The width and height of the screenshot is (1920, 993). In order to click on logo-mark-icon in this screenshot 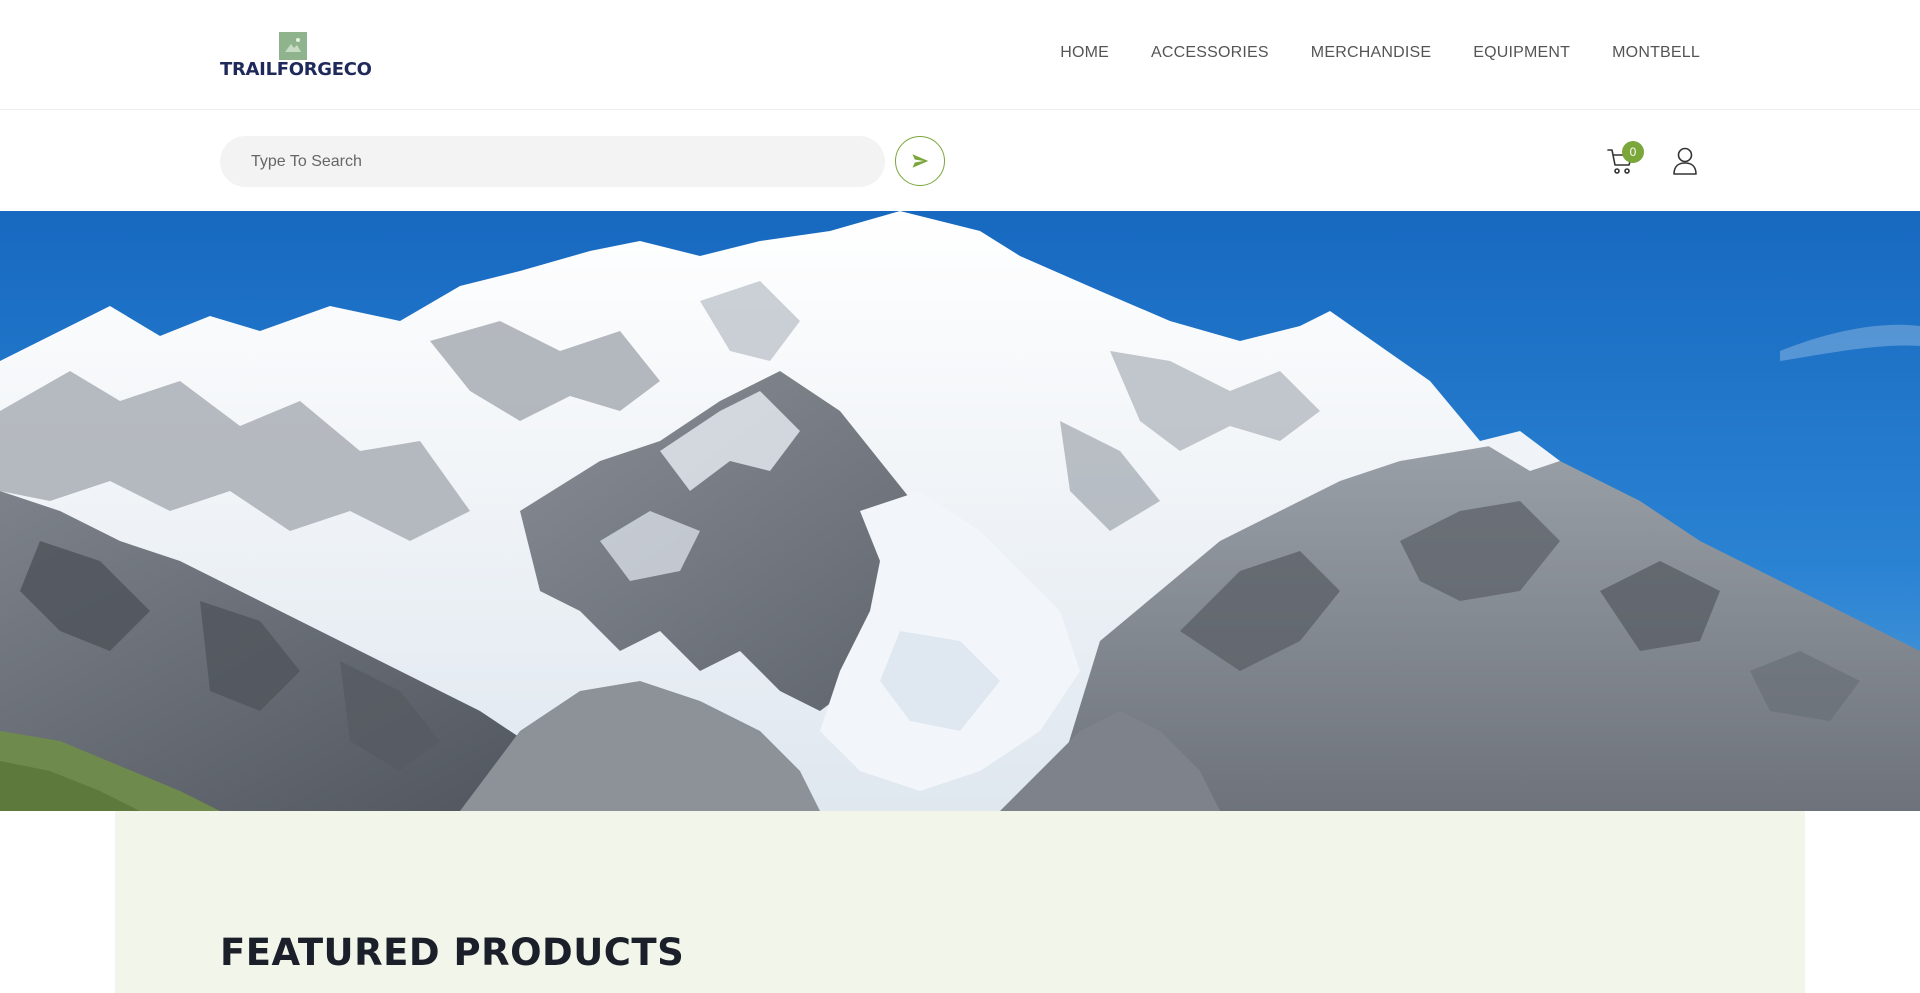, I will do `click(293, 46)`.